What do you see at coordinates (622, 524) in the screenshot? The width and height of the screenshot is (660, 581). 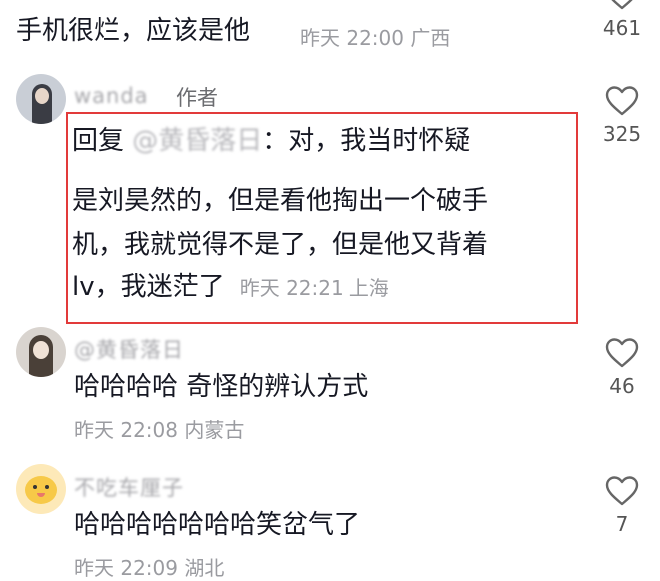 I see `like-count: 7` at bounding box center [622, 524].